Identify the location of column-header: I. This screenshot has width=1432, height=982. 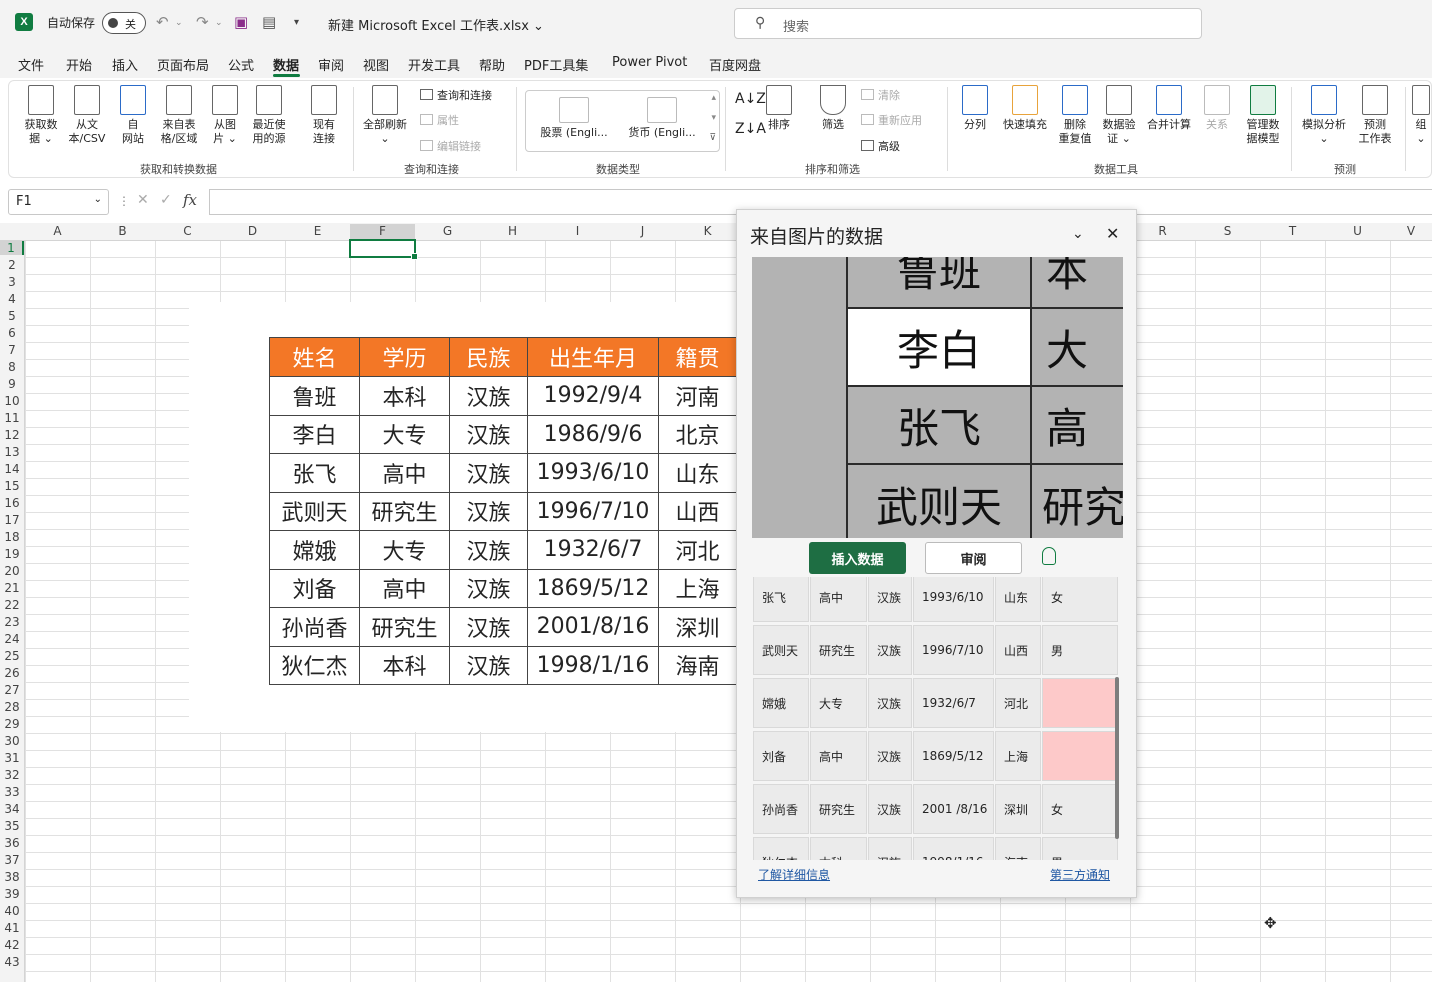
(577, 231).